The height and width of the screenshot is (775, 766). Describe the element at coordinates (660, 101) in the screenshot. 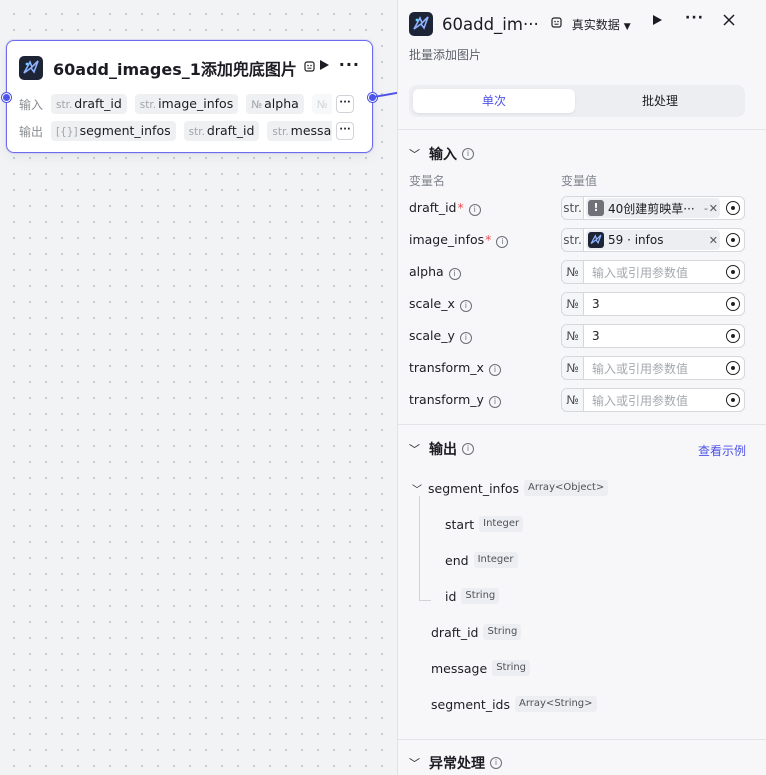

I see `tab-batch: 批处理` at that location.